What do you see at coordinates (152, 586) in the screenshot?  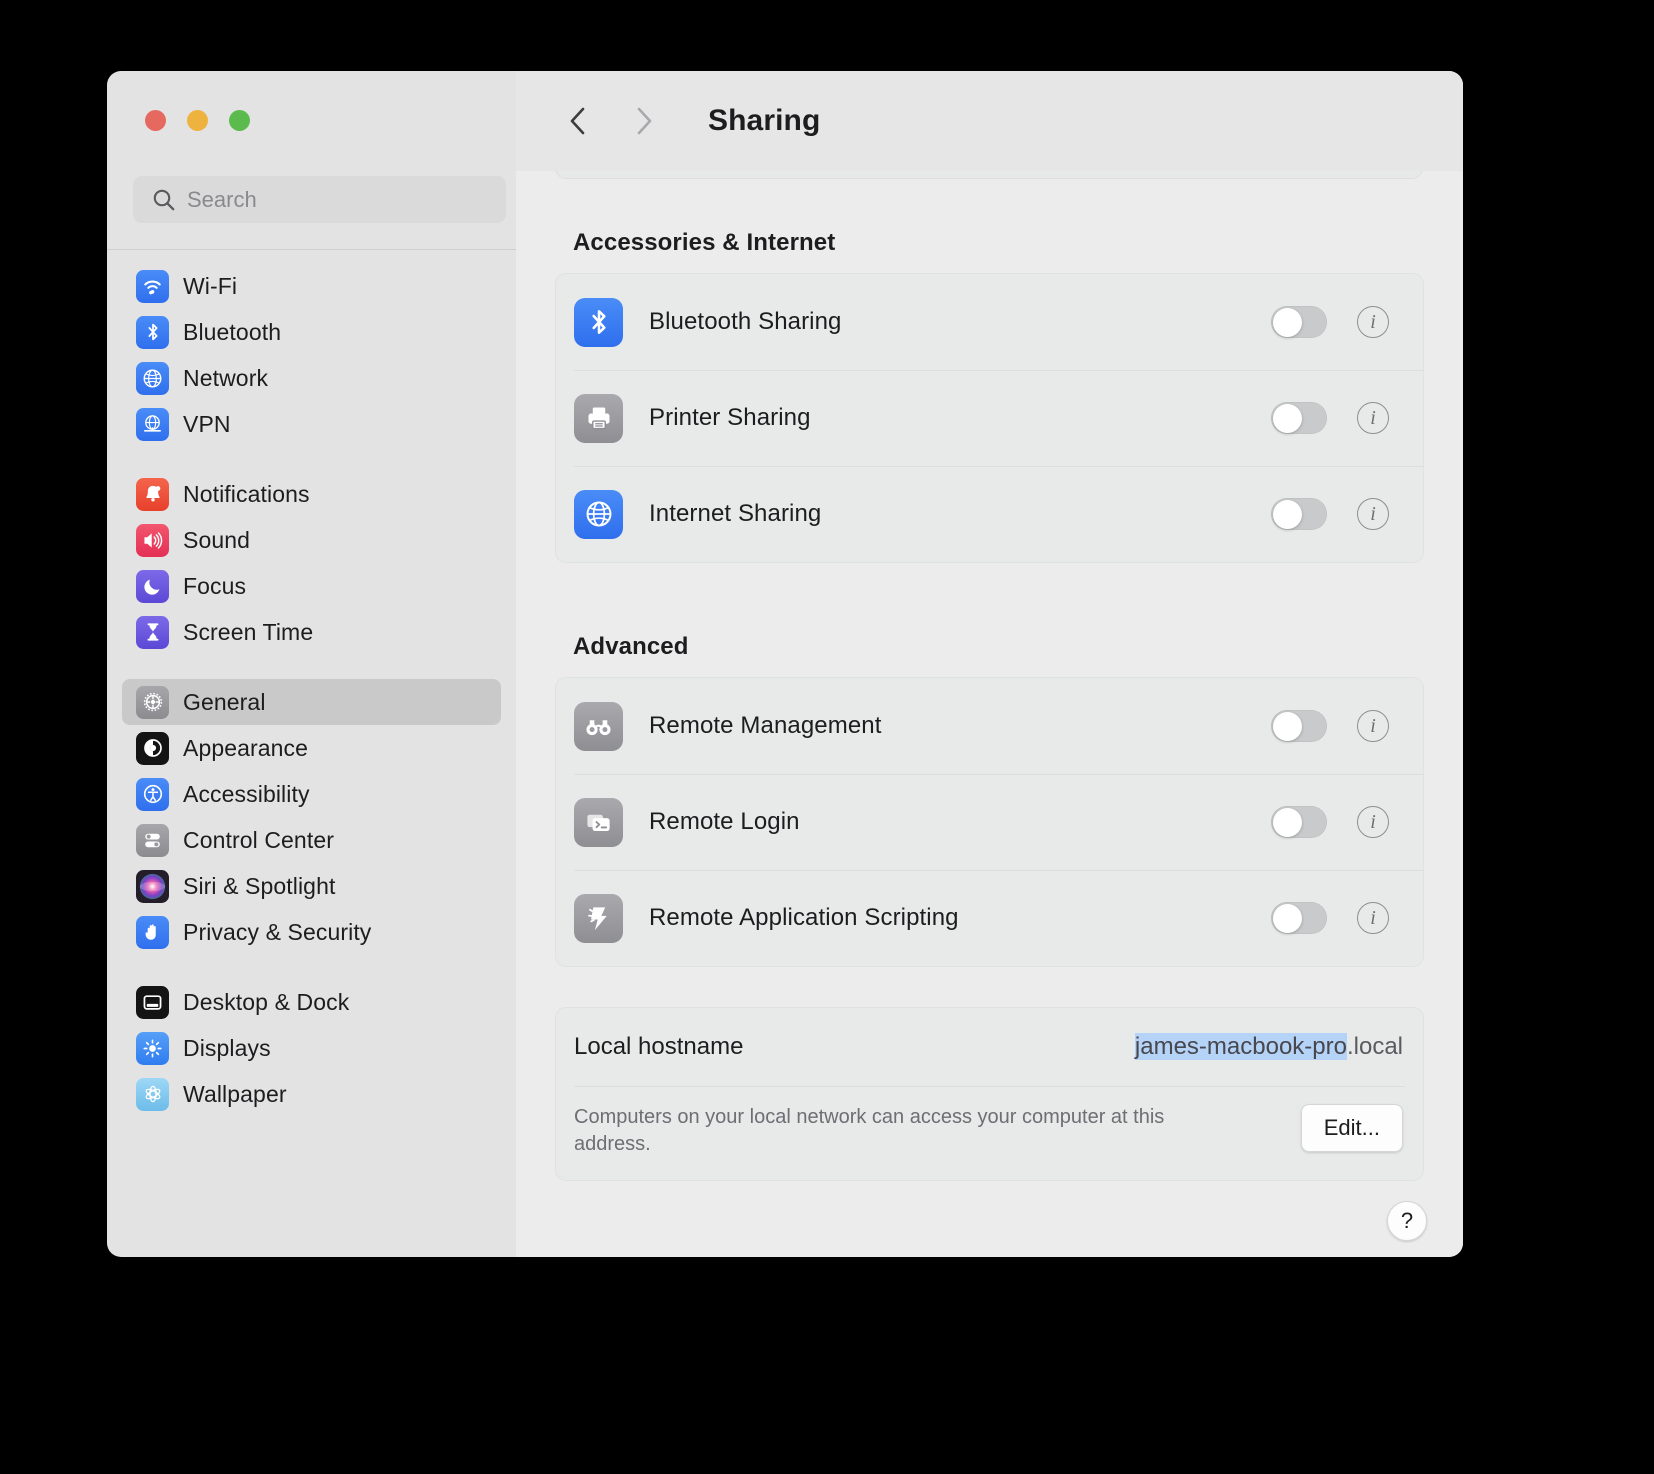 I see `moon-icon` at bounding box center [152, 586].